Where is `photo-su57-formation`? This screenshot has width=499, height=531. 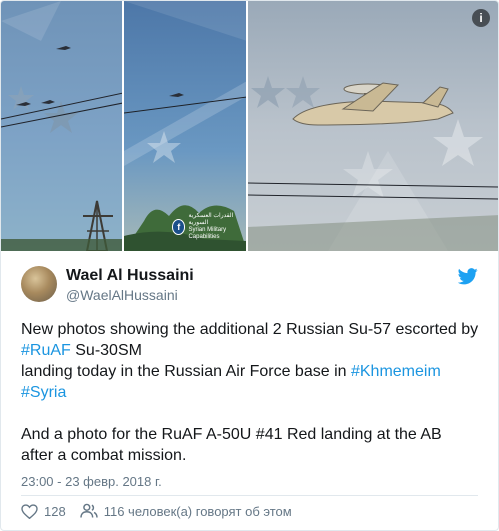
photo-su57-formation is located at coordinates (62, 126).